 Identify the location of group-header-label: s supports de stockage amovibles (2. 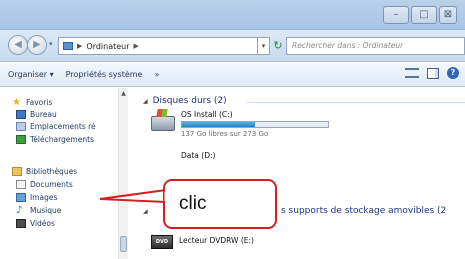
(364, 211).